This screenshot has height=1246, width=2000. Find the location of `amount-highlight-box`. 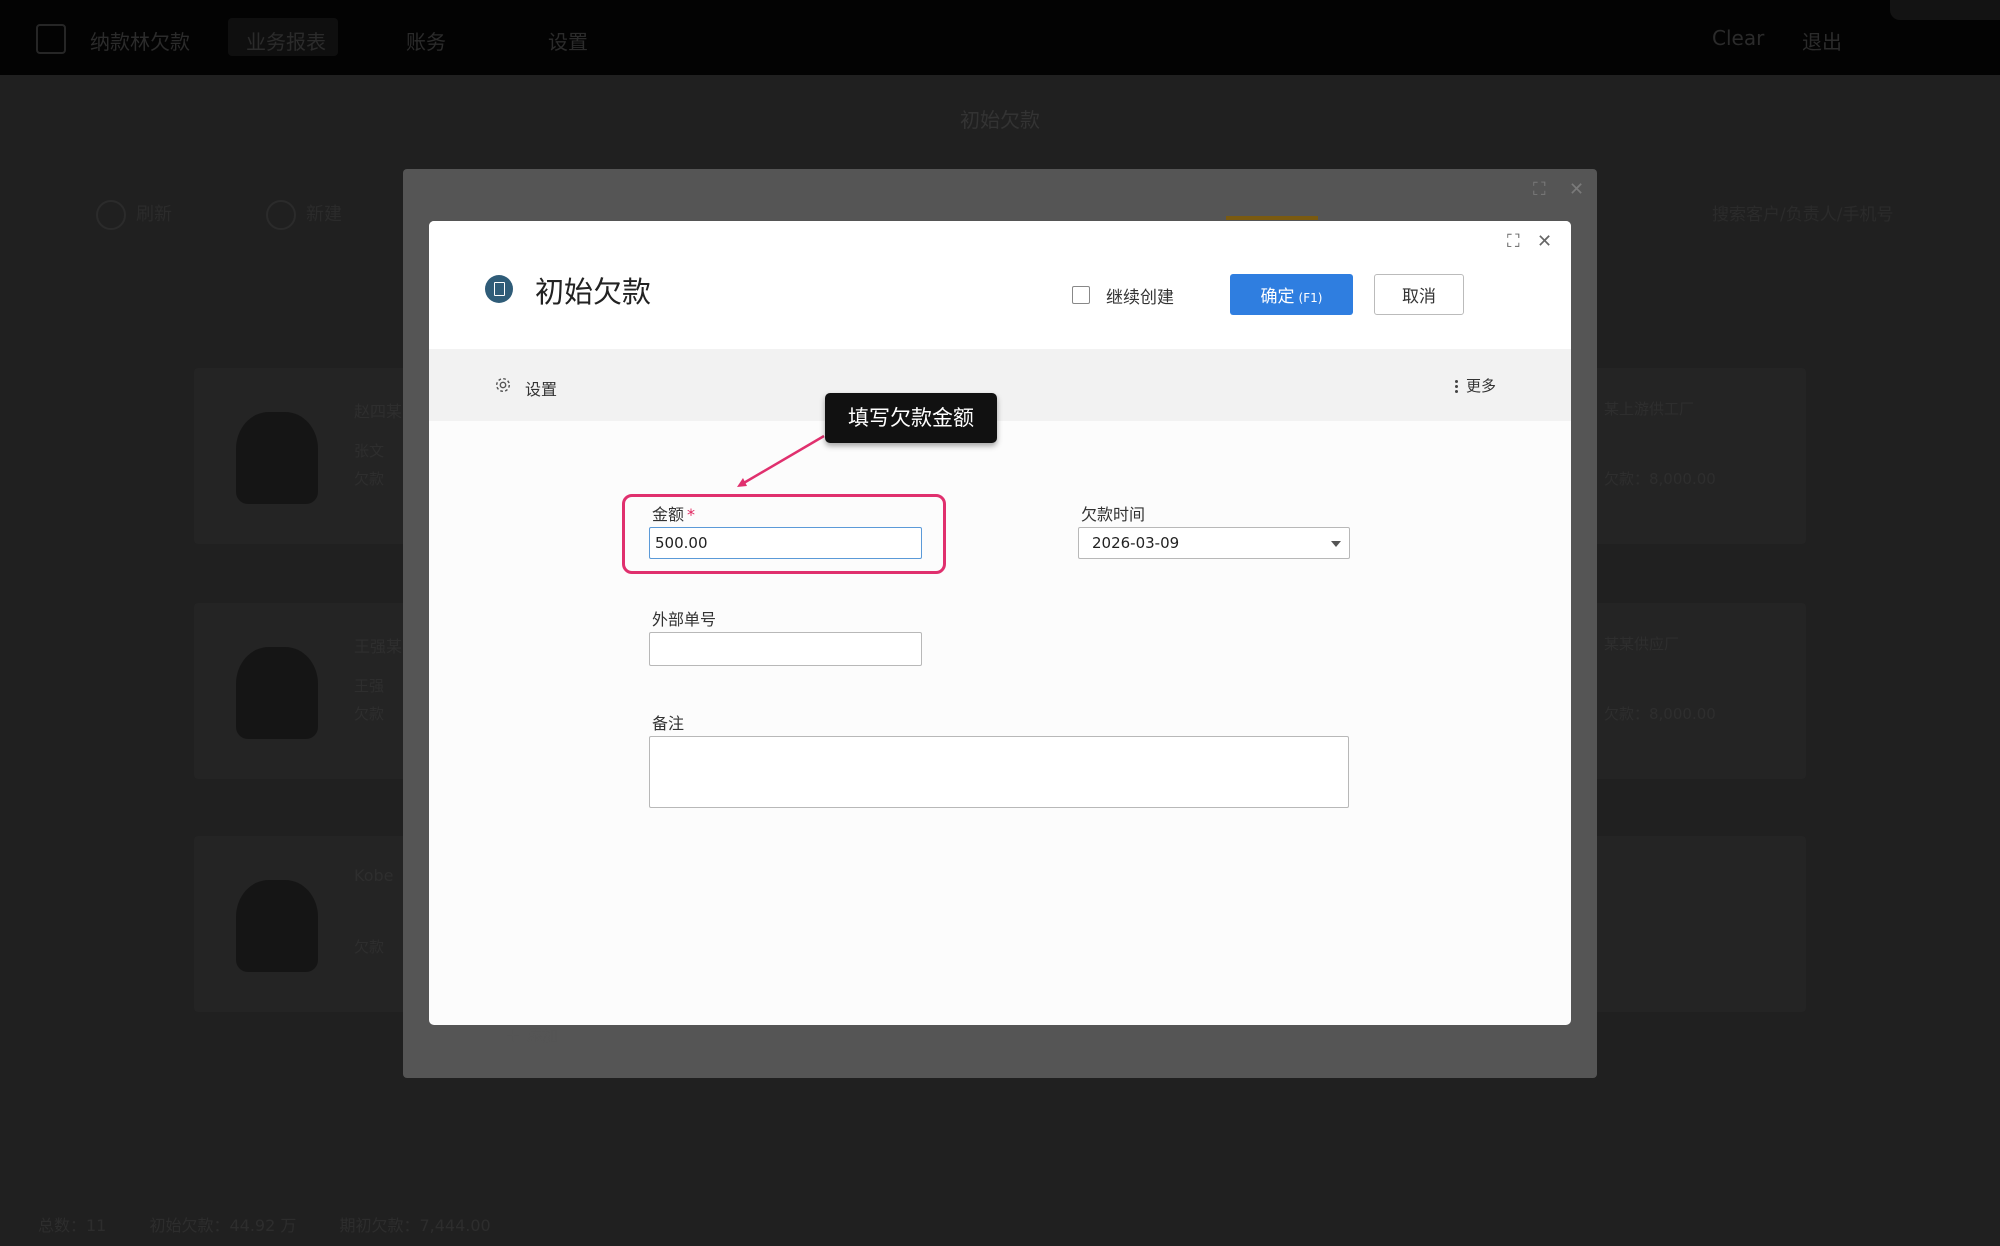

amount-highlight-box is located at coordinates (784, 534).